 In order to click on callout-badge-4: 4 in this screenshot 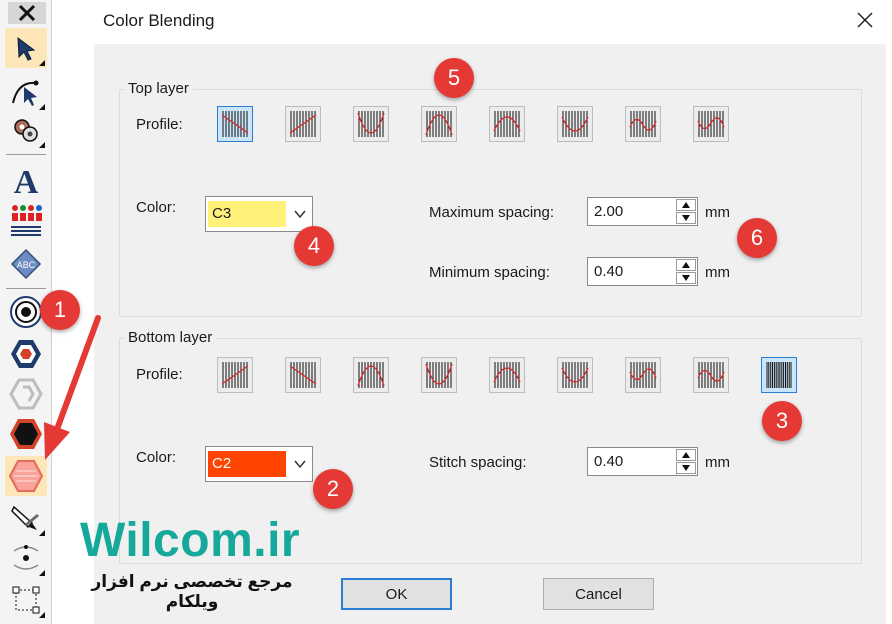, I will do `click(314, 246)`.